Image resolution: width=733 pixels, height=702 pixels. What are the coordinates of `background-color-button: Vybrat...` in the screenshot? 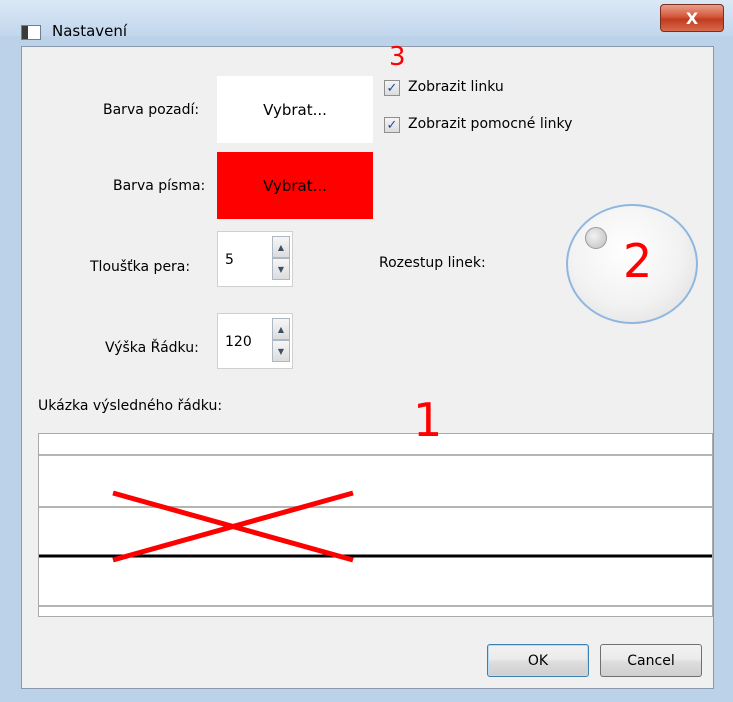 It's located at (295, 109).